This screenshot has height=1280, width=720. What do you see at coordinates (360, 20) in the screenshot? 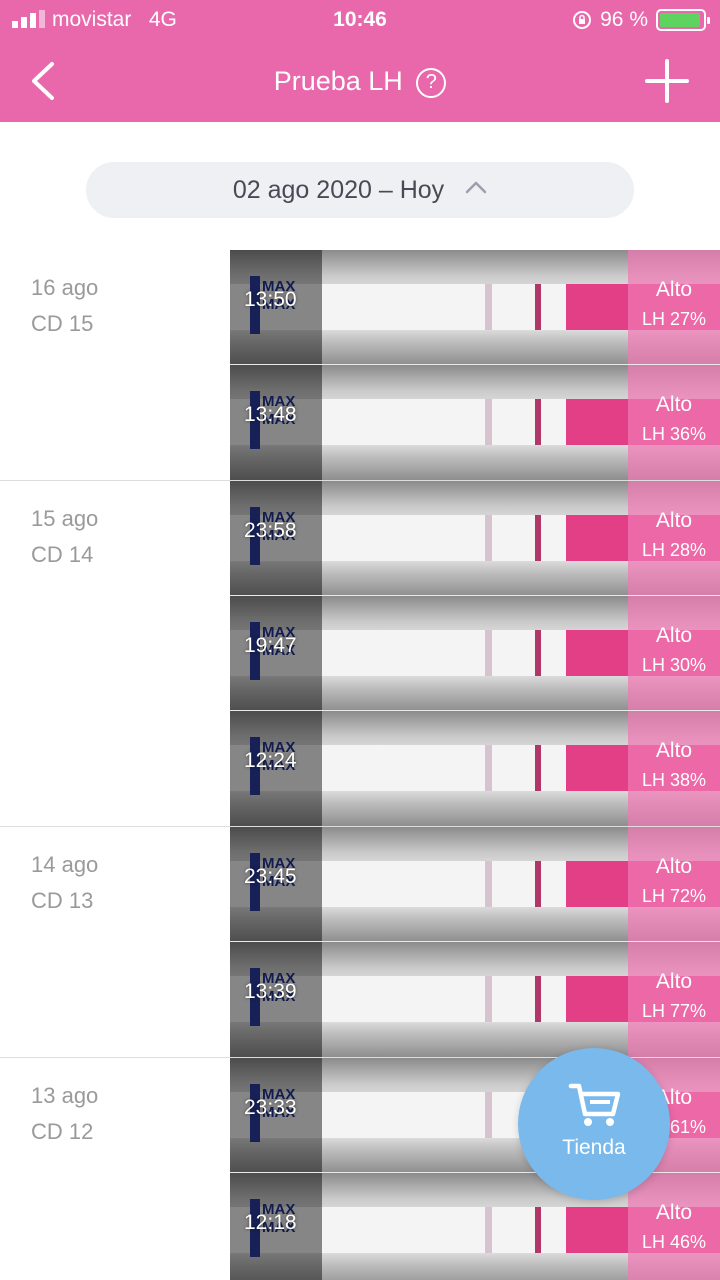
I see `status-bar: movistar 4G 10:46 96 %` at bounding box center [360, 20].